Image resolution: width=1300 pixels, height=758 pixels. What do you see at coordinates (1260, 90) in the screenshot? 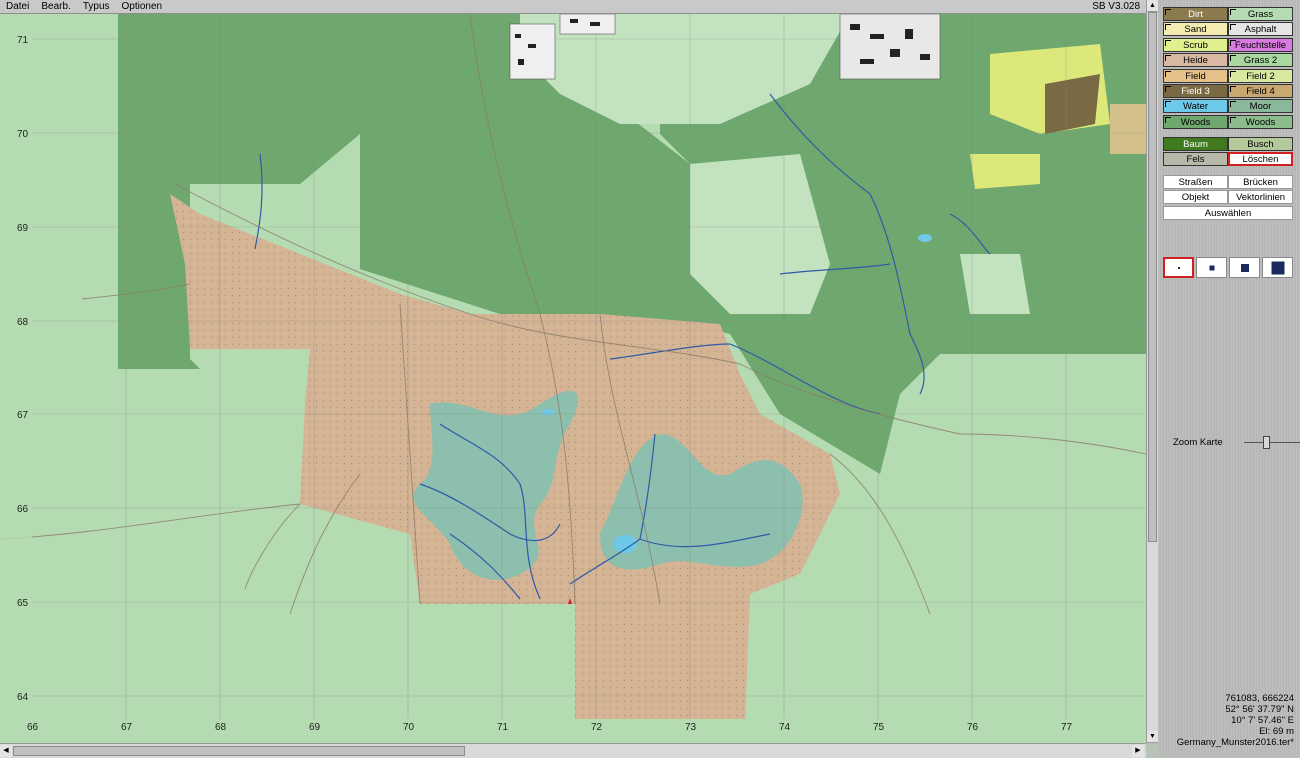
I see `terrain-field-4-button: Field 4` at bounding box center [1260, 90].